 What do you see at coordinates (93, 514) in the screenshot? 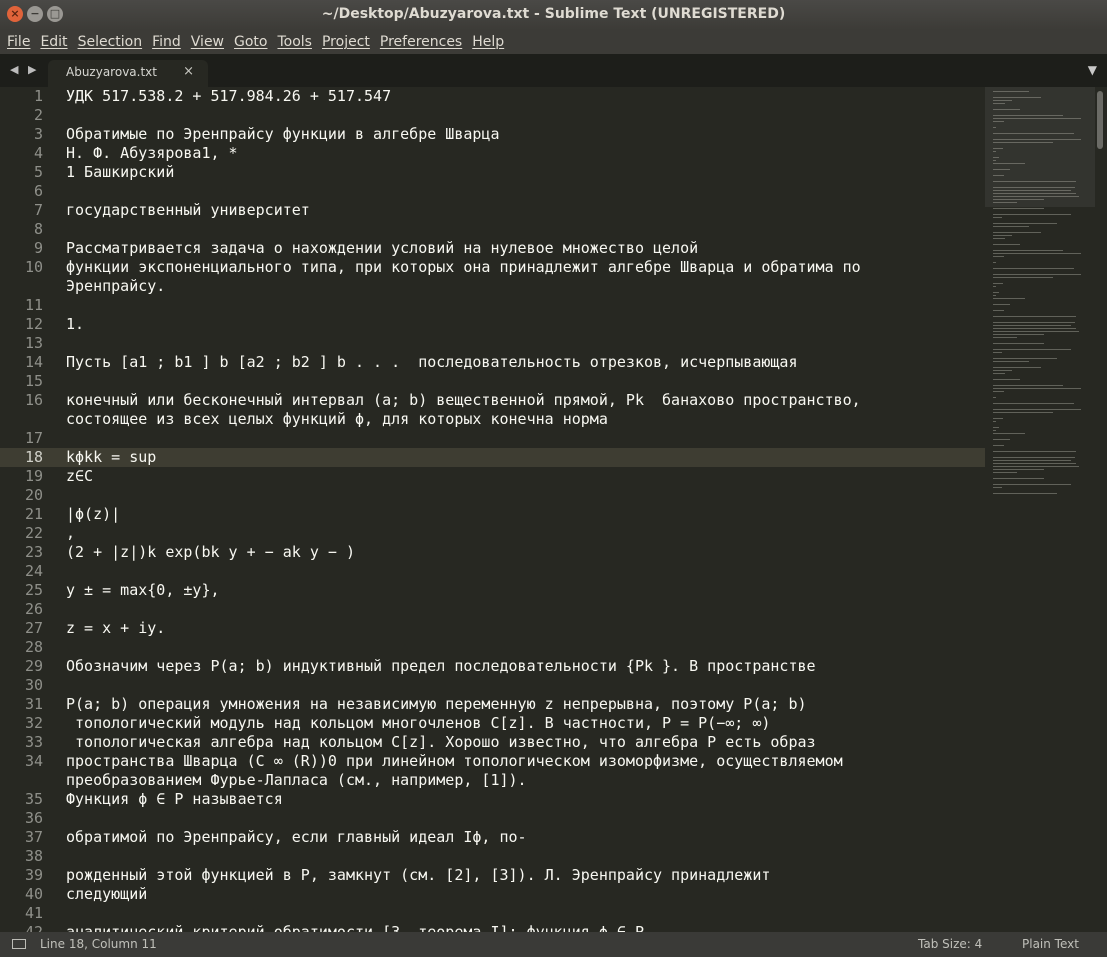
I see `text-line: |ϕ(z)|` at bounding box center [93, 514].